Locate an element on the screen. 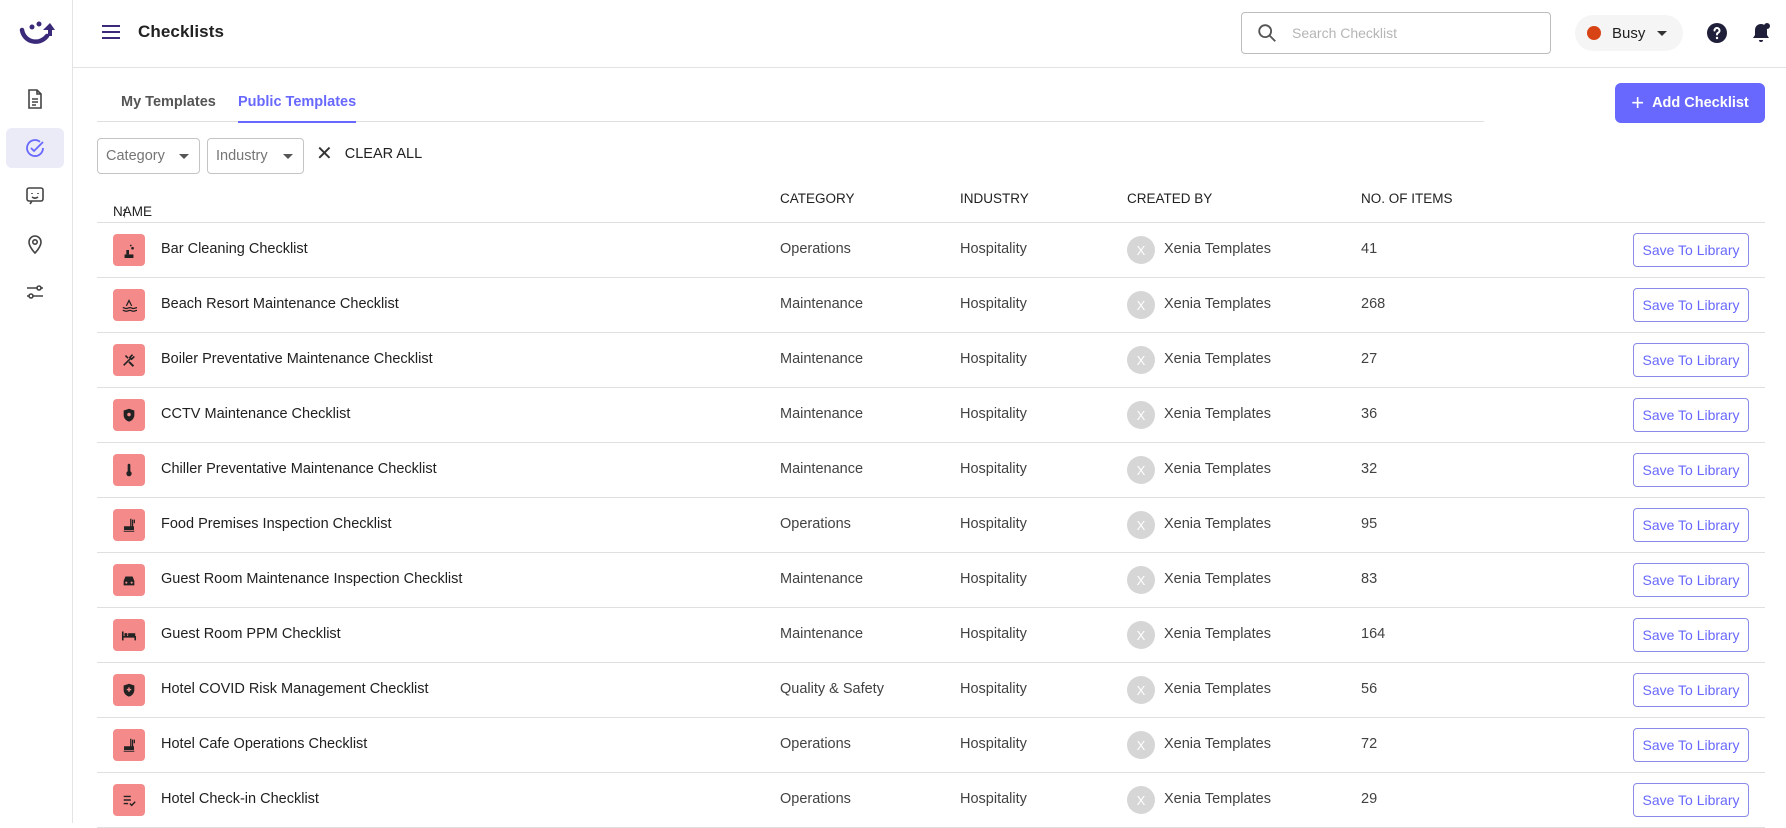 The width and height of the screenshot is (1786, 828). location-pin-icon is located at coordinates (35, 245).